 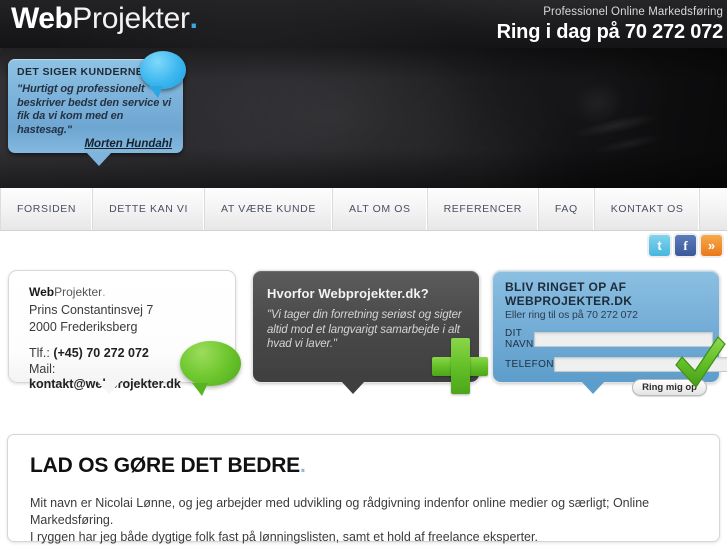 I want to click on contact-box-tail, so click(x=109, y=387).